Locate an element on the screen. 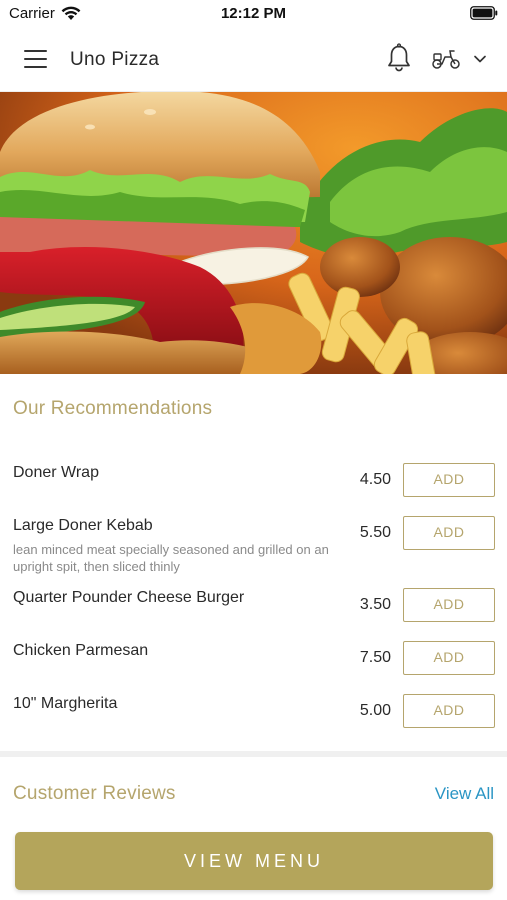 The height and width of the screenshot is (900, 507). clock-time: 12:12 PM is located at coordinates (253, 13).